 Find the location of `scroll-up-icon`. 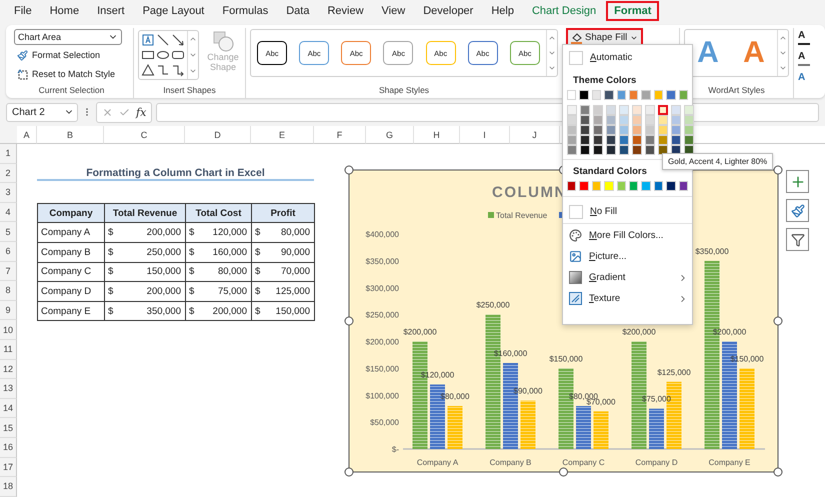

scroll-up-icon is located at coordinates (193, 39).